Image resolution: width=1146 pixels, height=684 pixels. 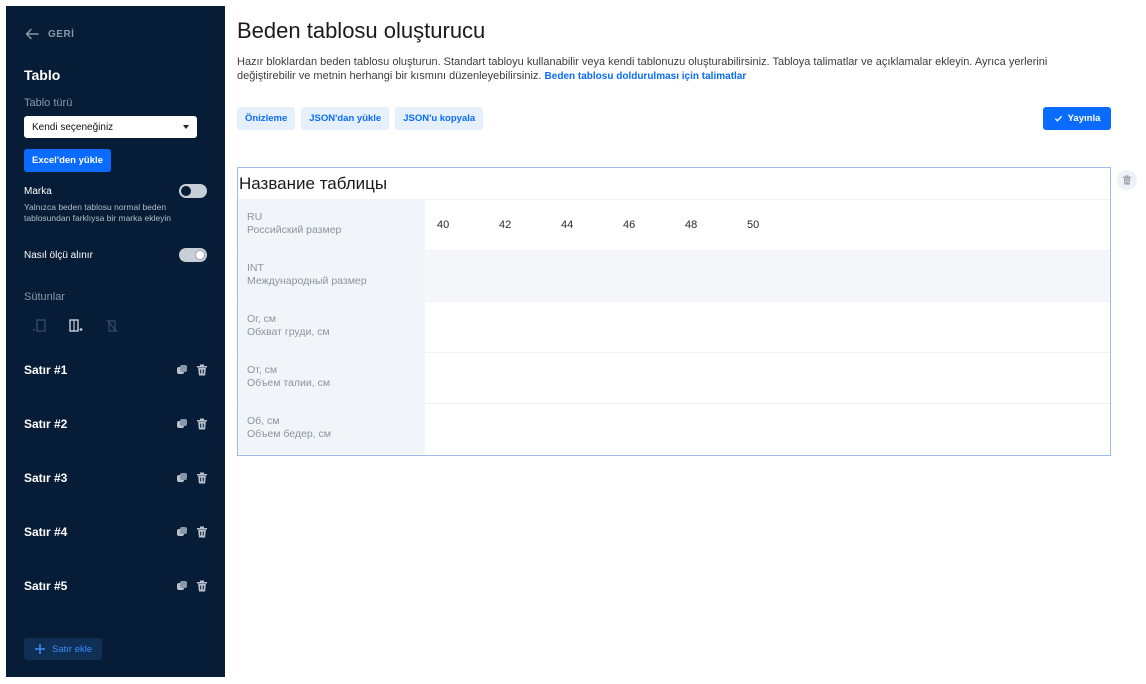 What do you see at coordinates (116, 478) in the screenshot?
I see `sidebar-row-3: Satır #3` at bounding box center [116, 478].